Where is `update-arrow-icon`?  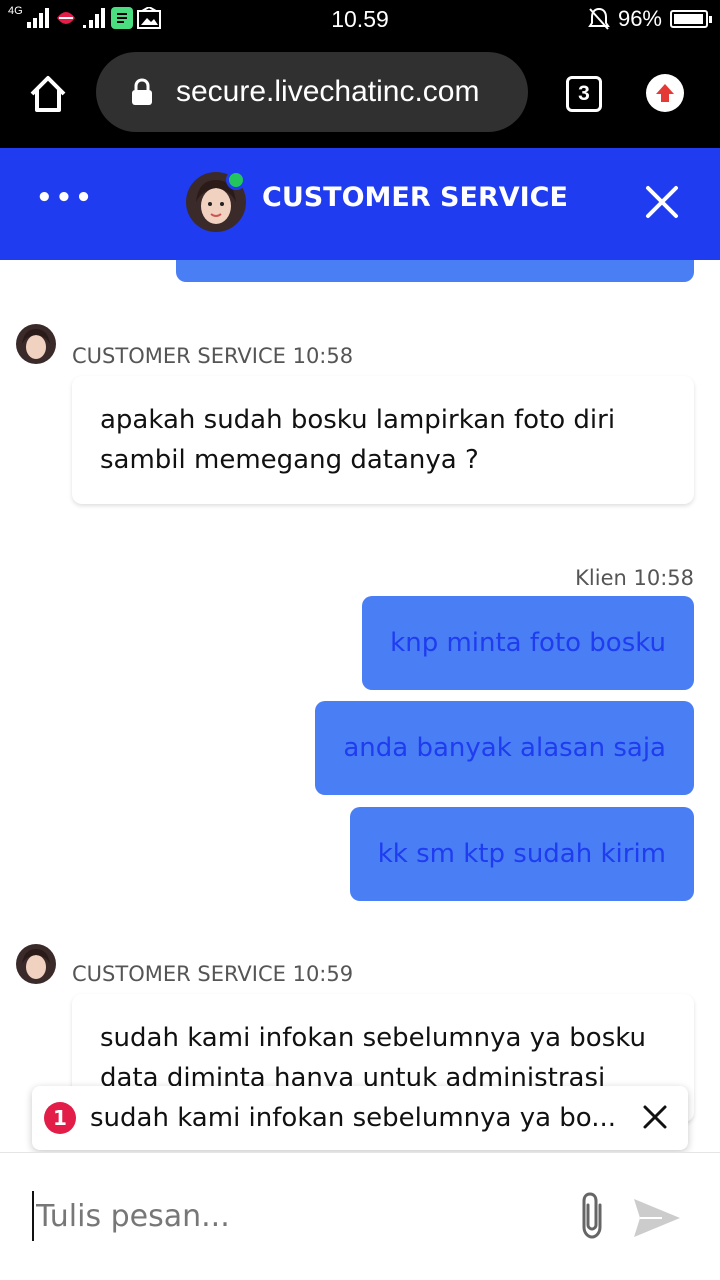
update-arrow-icon is located at coordinates (665, 93).